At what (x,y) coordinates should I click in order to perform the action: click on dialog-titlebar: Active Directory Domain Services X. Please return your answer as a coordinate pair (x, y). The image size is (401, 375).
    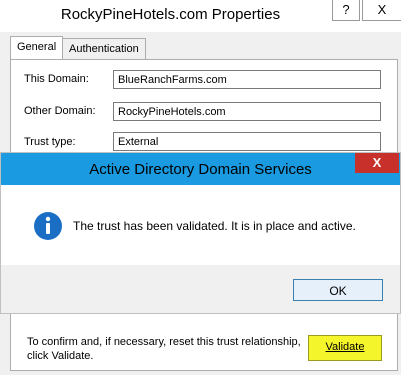
    Looking at the image, I should click on (200, 169).